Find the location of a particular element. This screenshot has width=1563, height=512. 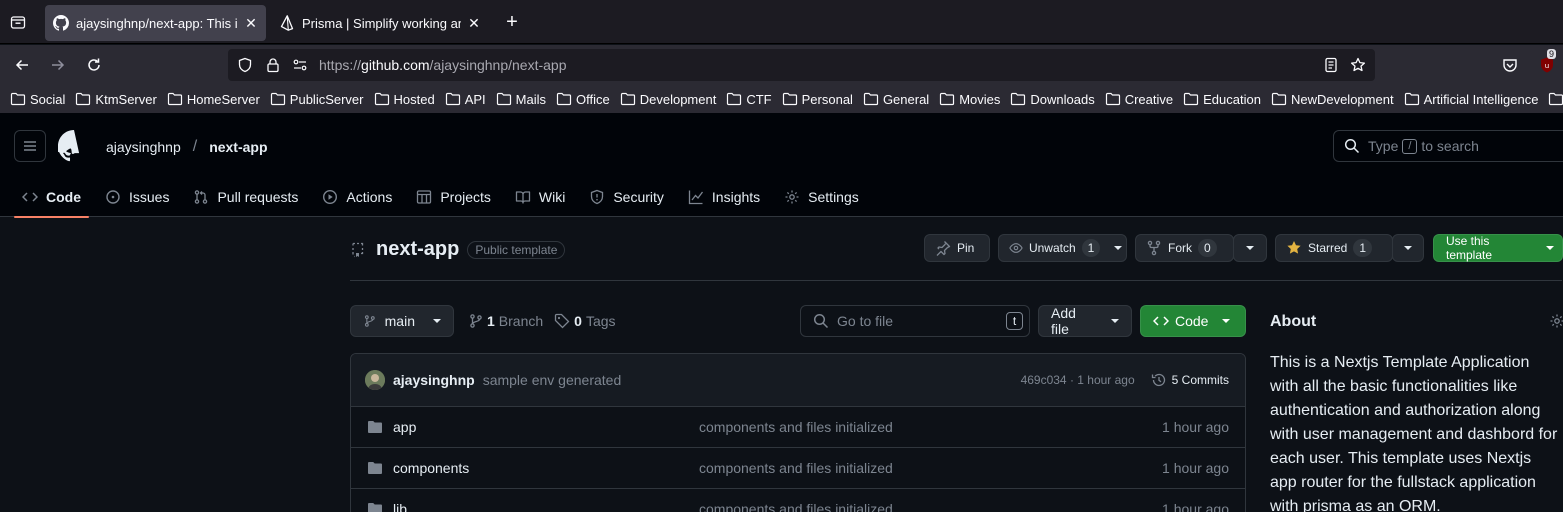

bookmark-folder: Creative is located at coordinates (1139, 99).